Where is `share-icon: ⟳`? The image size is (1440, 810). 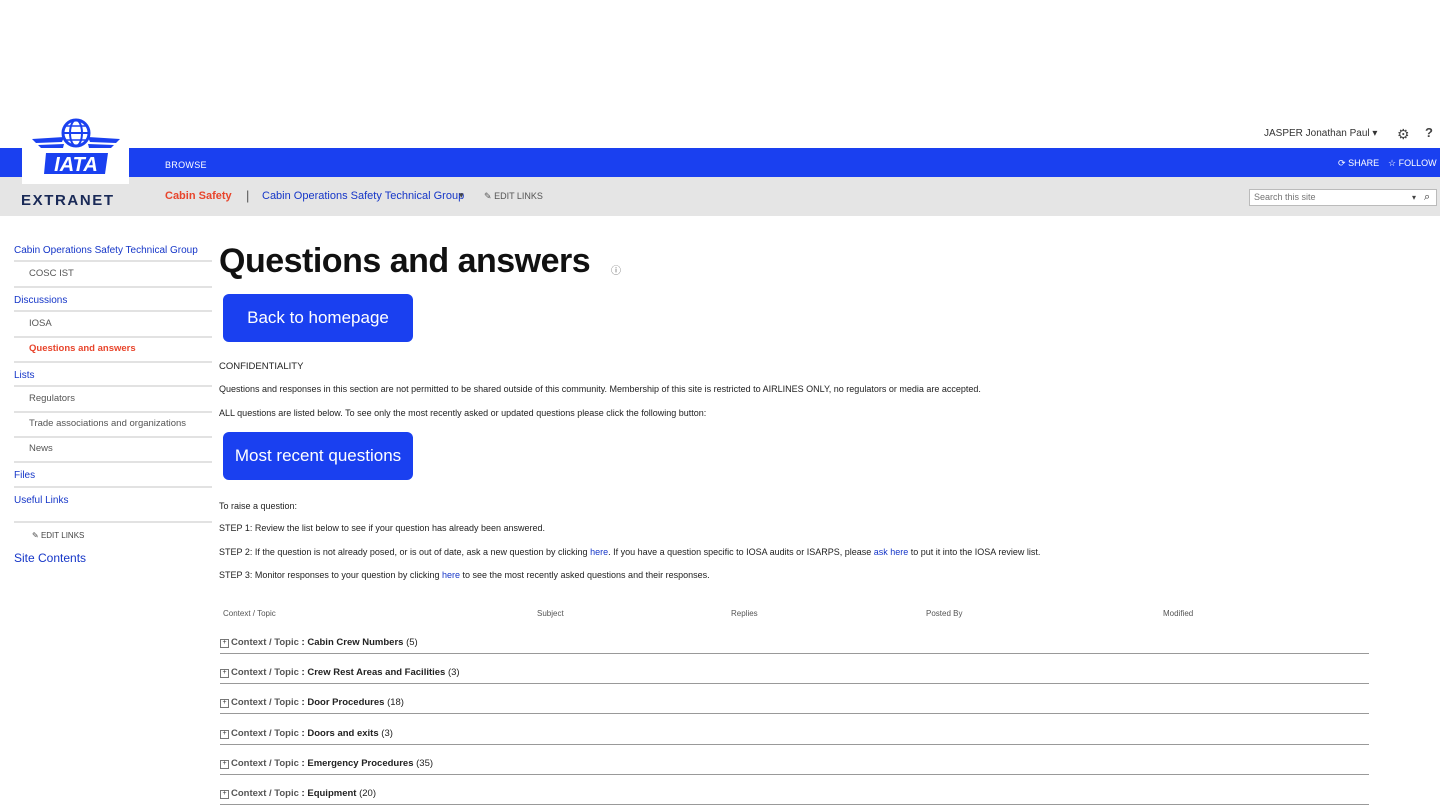
share-icon: ⟳ is located at coordinates (1342, 163).